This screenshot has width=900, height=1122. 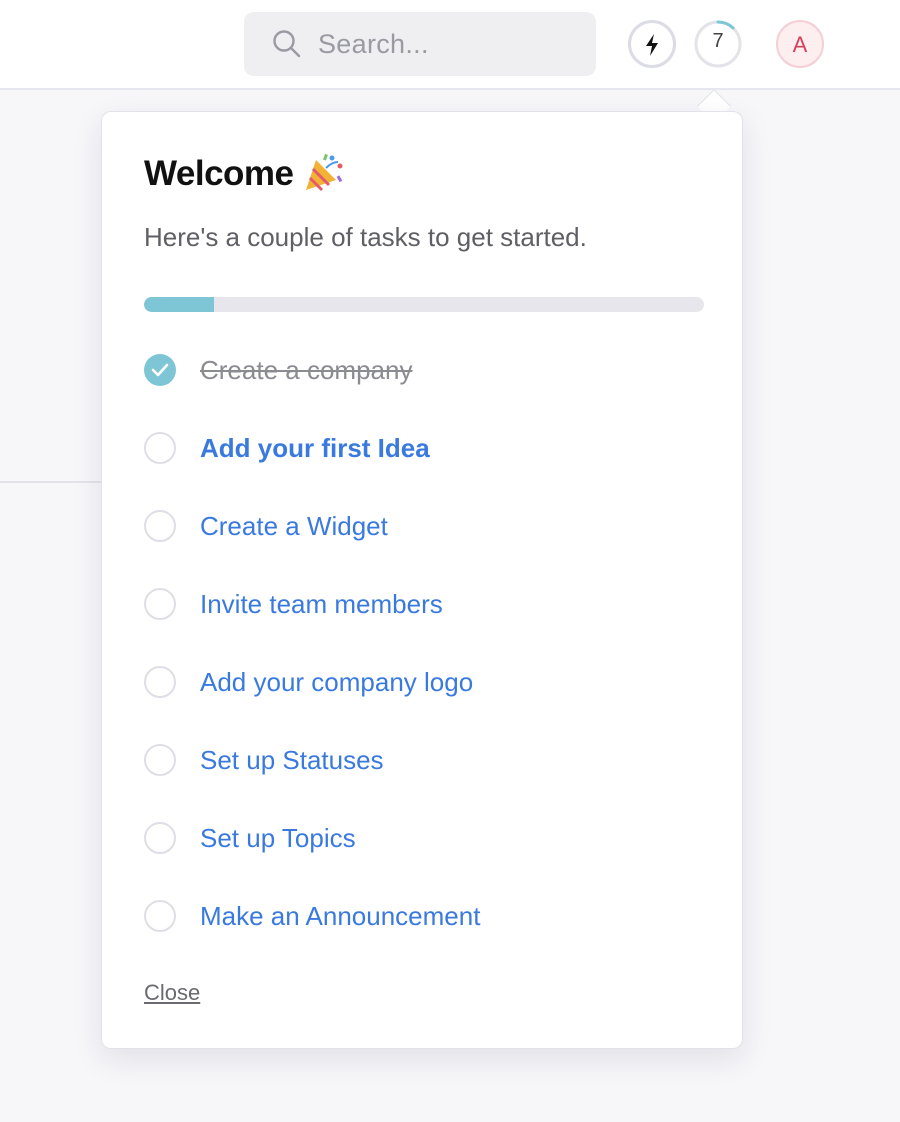 I want to click on task-label: Create a company, so click(x=306, y=370).